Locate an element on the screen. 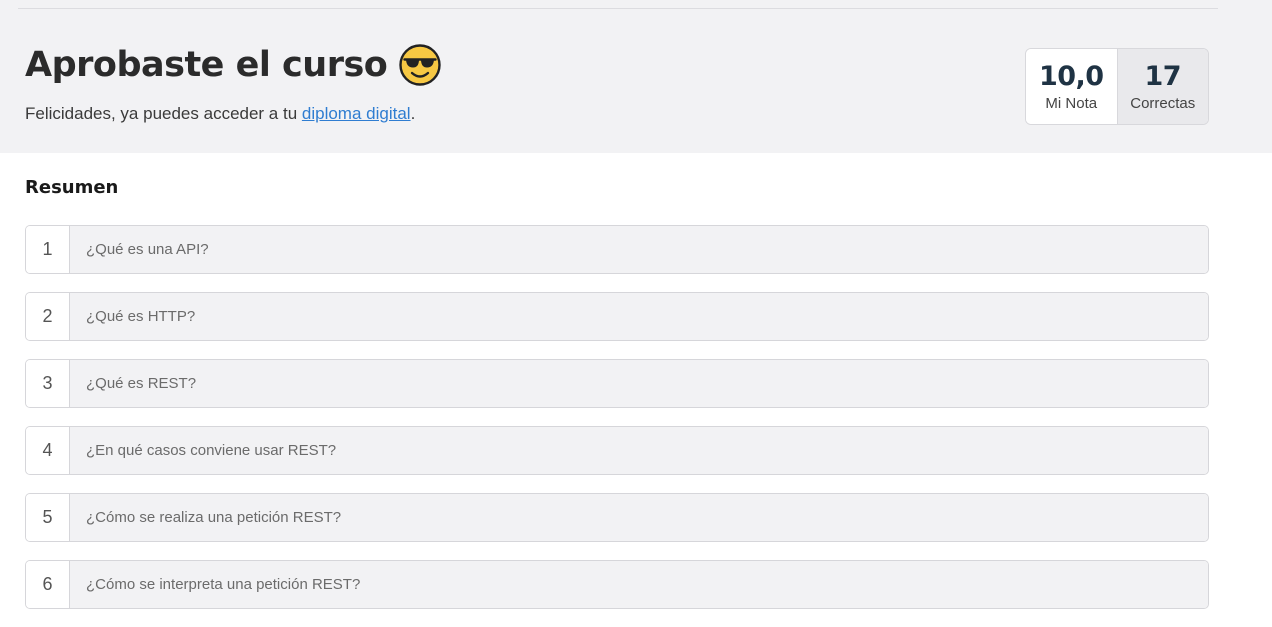 The width and height of the screenshot is (1272, 627). question-text: ¿Qué es una API? is located at coordinates (639, 249).